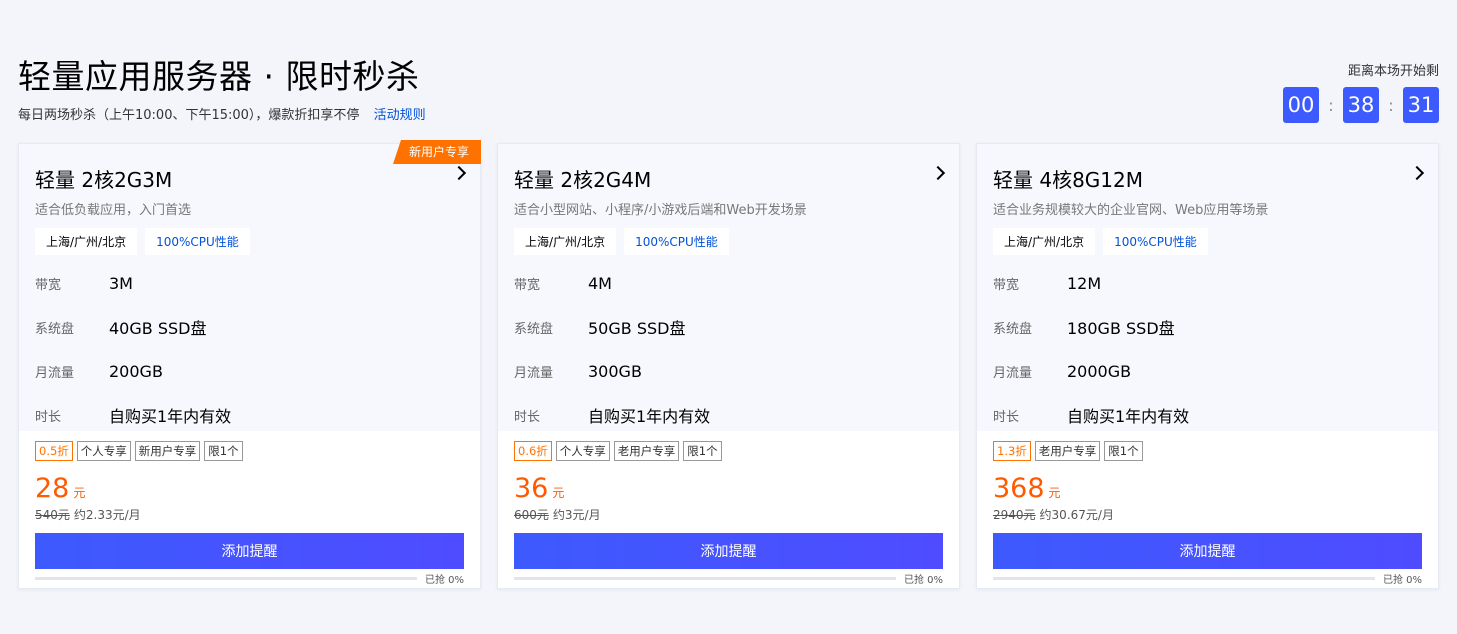 This screenshot has width=1457, height=634. Describe the element at coordinates (1019, 488) in the screenshot. I see `price-value: 368` at that location.